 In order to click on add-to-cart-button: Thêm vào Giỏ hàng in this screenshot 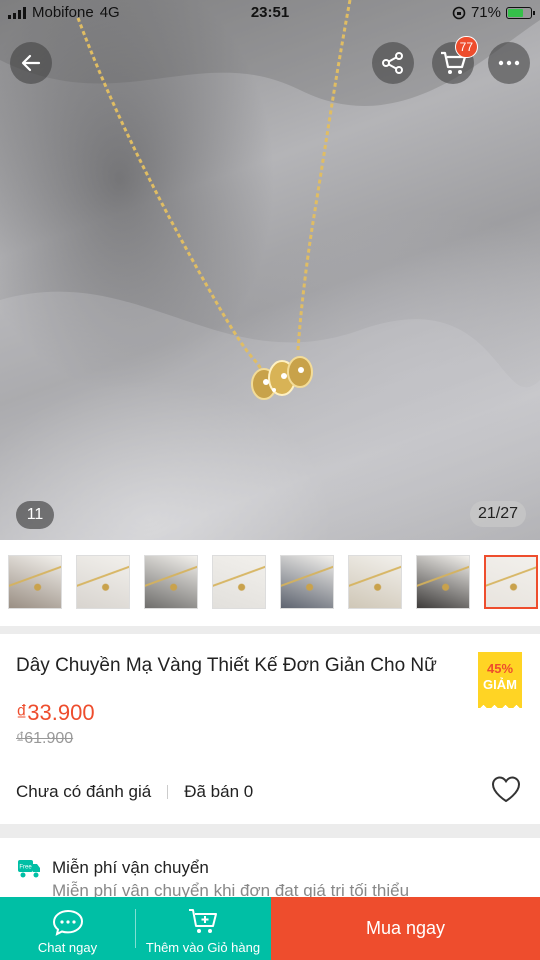, I will do `click(203, 928)`.